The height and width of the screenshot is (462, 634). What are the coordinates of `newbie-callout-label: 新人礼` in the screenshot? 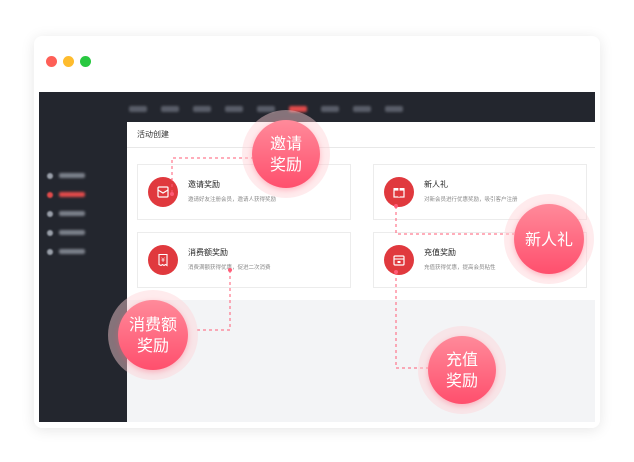 It's located at (549, 239).